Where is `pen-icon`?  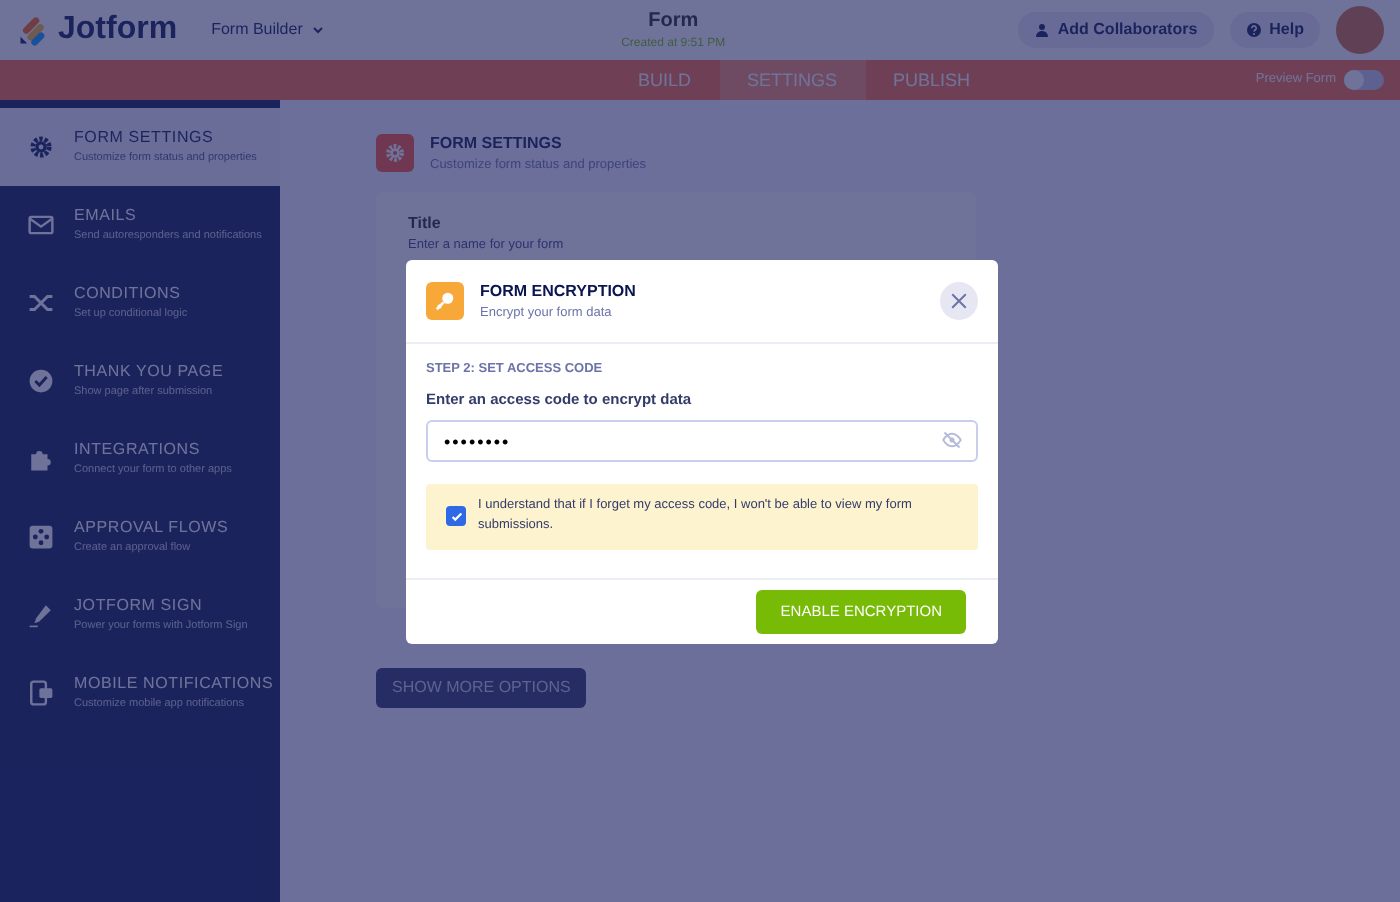
pen-icon is located at coordinates (41, 615).